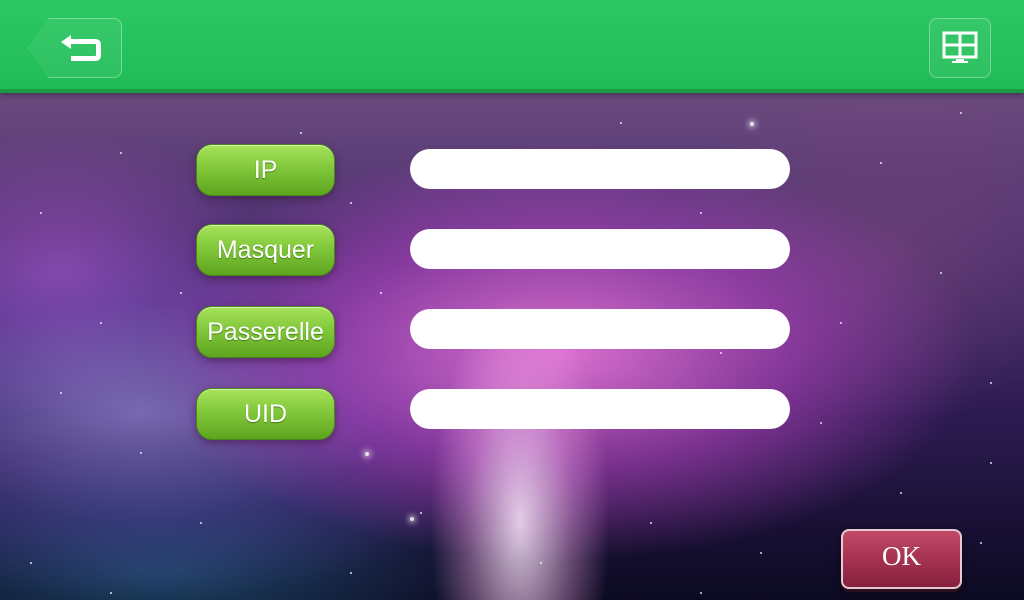  I want to click on gateway-label: Passerelle, so click(265, 332).